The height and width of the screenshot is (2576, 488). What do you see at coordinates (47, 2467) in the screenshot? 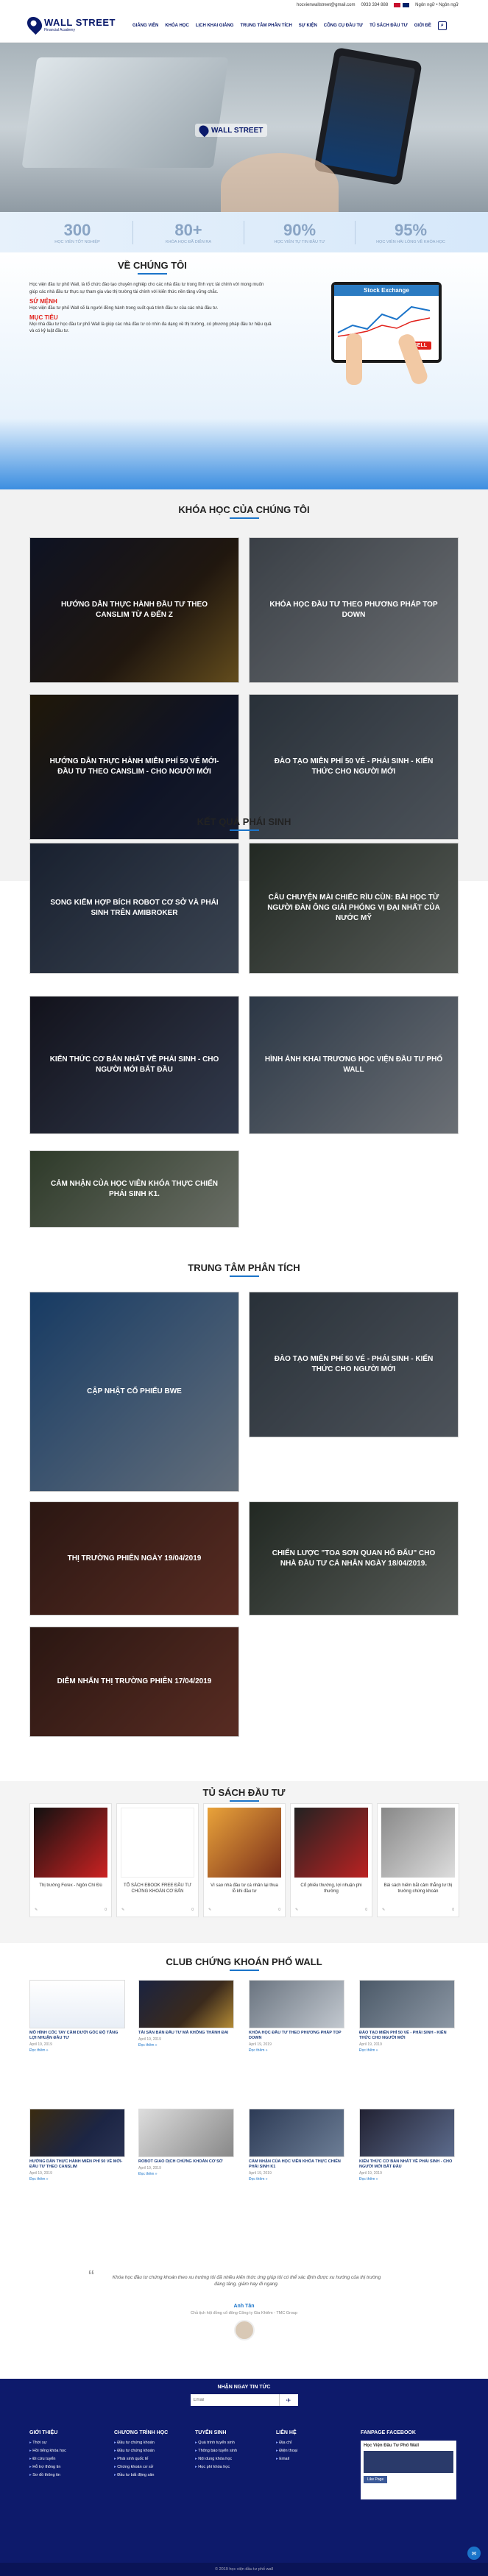
I see `footer-link: Hỗ trợ thông tin` at bounding box center [47, 2467].